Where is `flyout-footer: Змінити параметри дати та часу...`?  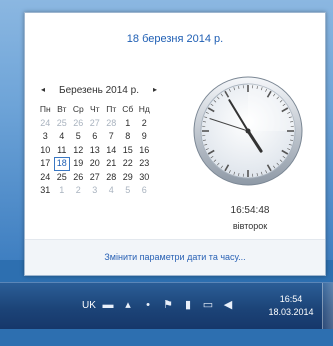
flyout-footer: Змінити параметри дати та часу... is located at coordinates (175, 257).